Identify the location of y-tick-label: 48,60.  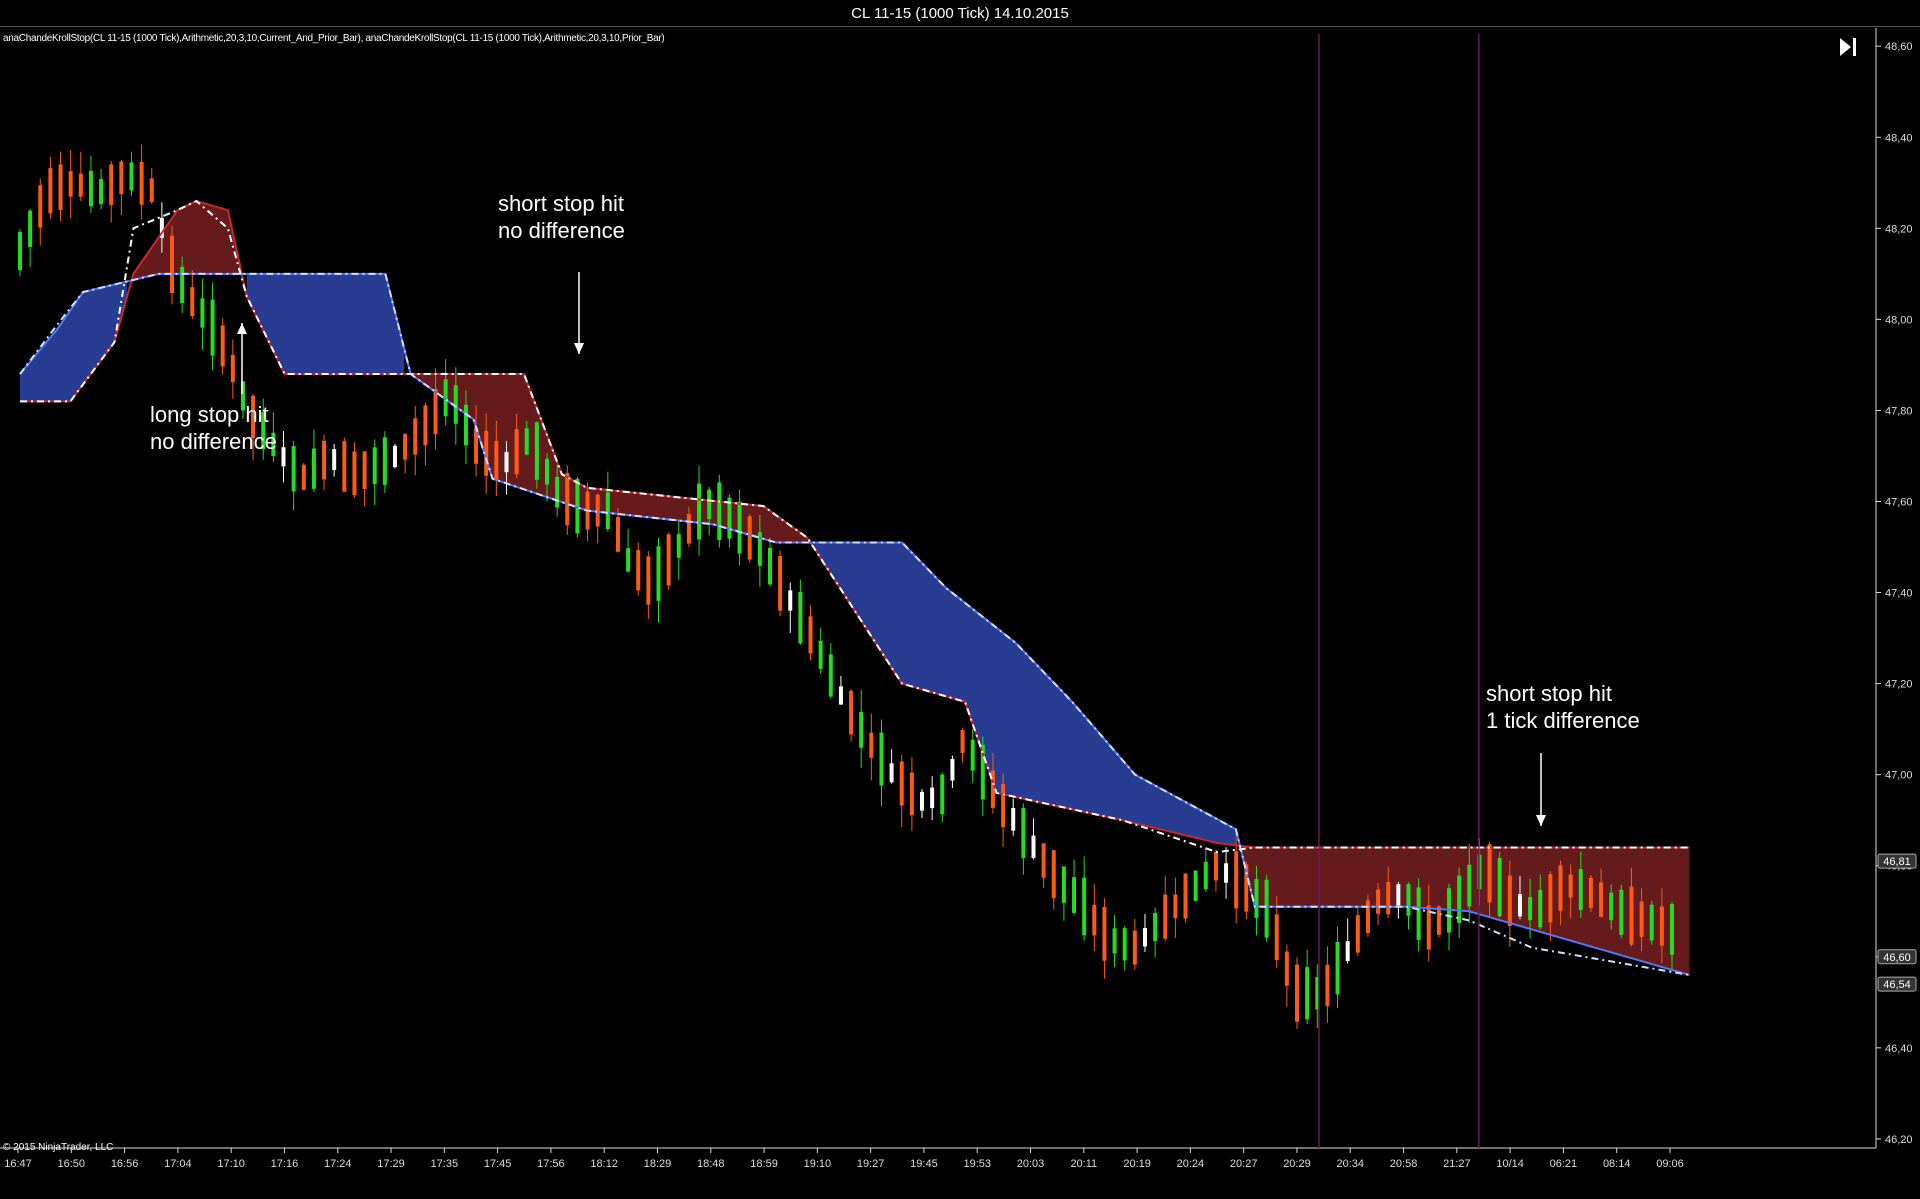
(1899, 47).